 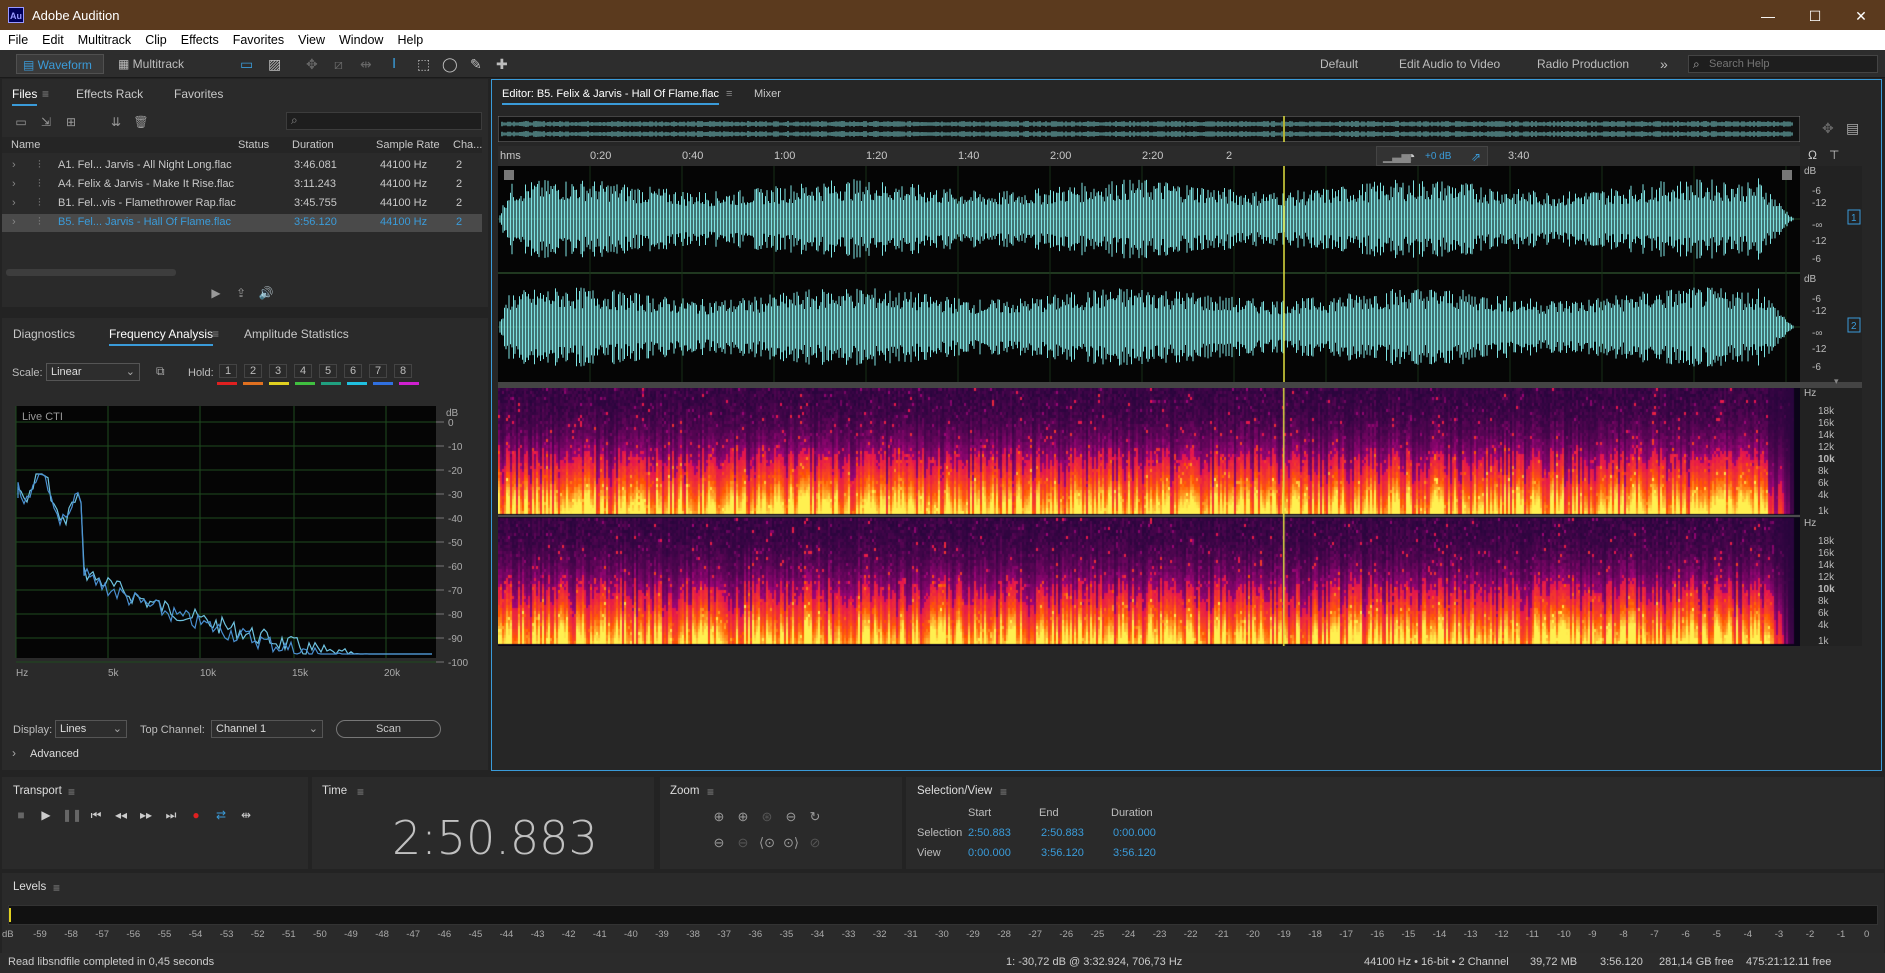 What do you see at coordinates (719, 844) in the screenshot?
I see `zoom-out-amplitude-icon: ⊖` at bounding box center [719, 844].